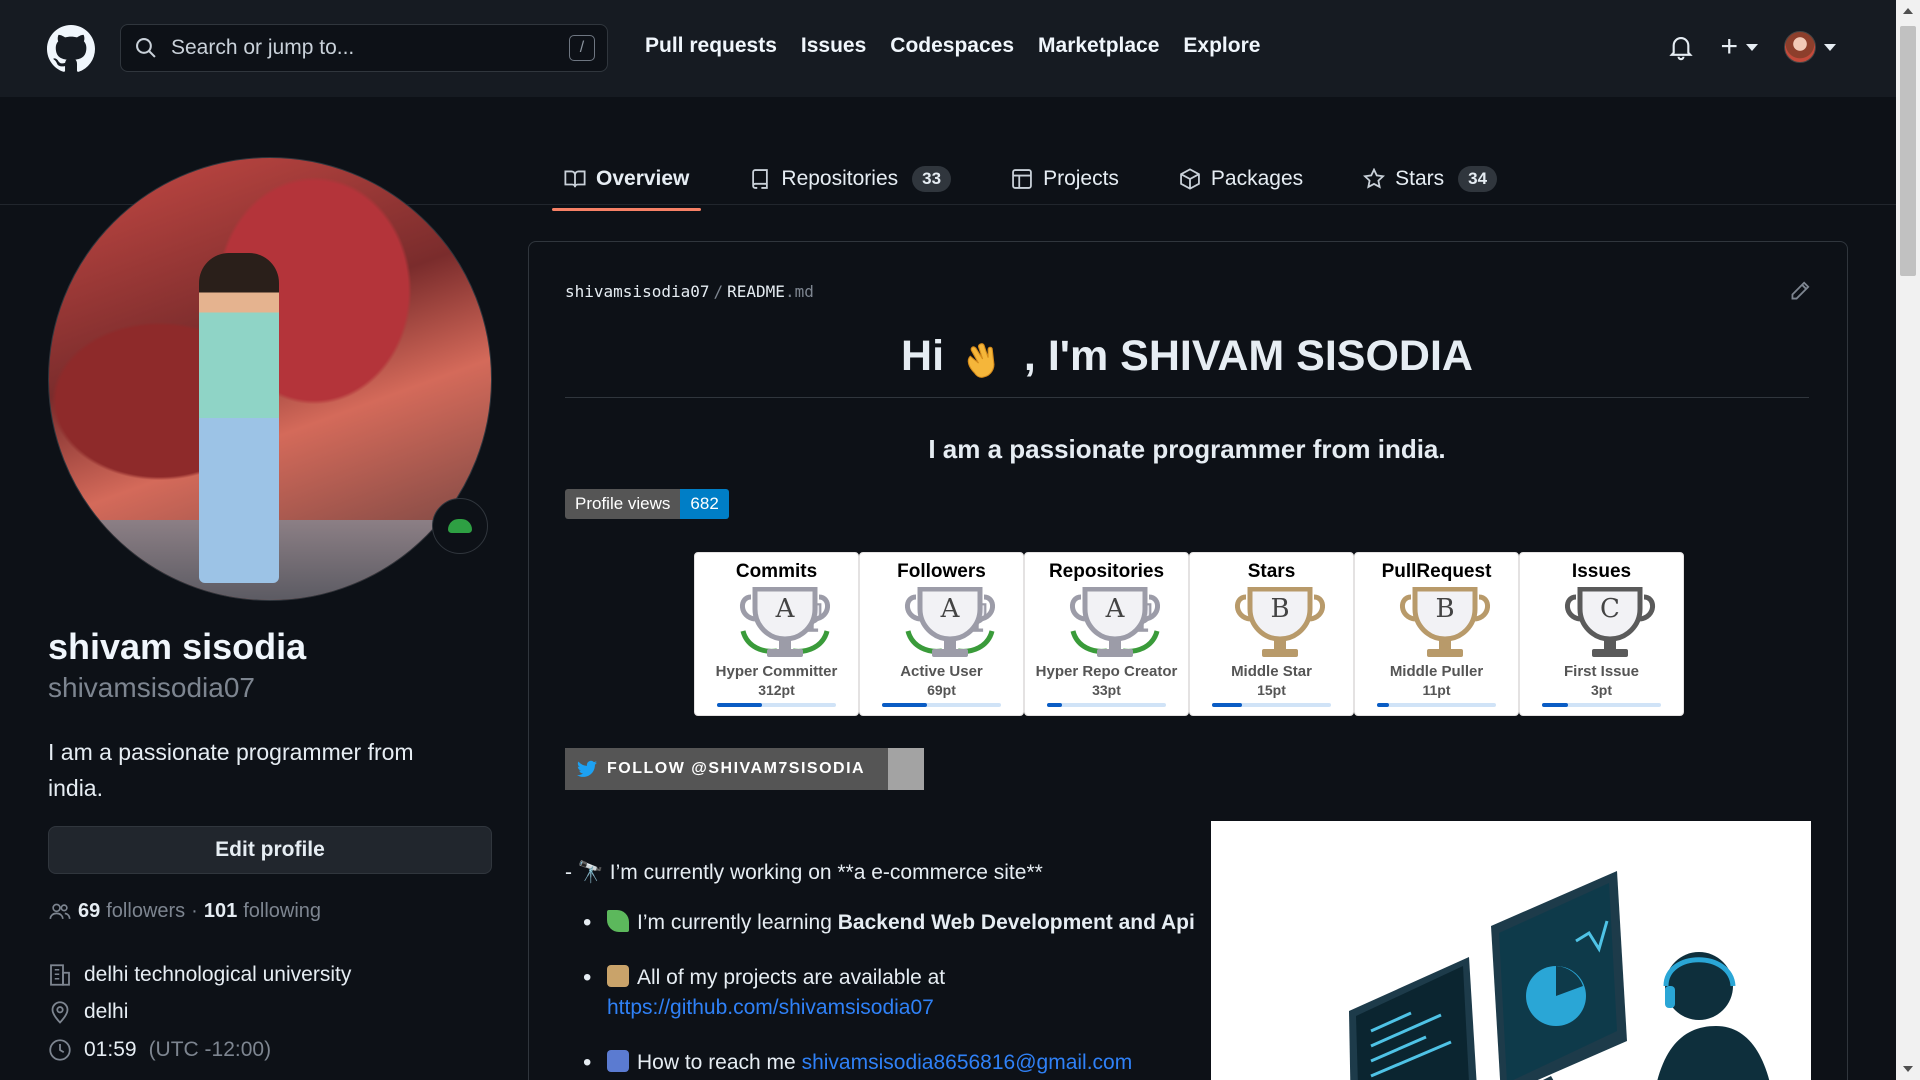 Image resolution: width=1920 pixels, height=1080 pixels. I want to click on svg-text: C, so click(1610, 609).